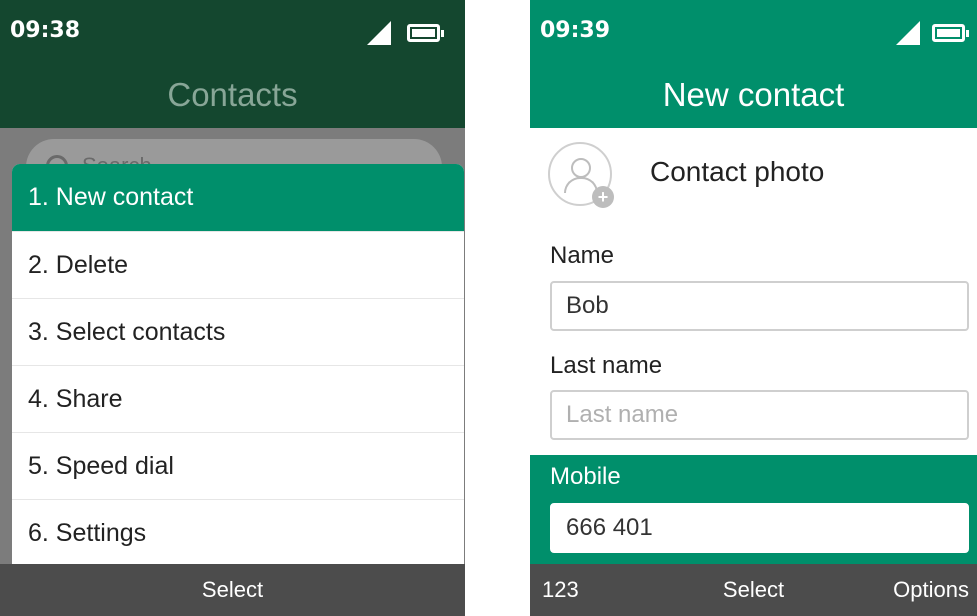 The width and height of the screenshot is (977, 616). Describe the element at coordinates (585, 476) in the screenshot. I see `mobile-label: Mobile` at that location.